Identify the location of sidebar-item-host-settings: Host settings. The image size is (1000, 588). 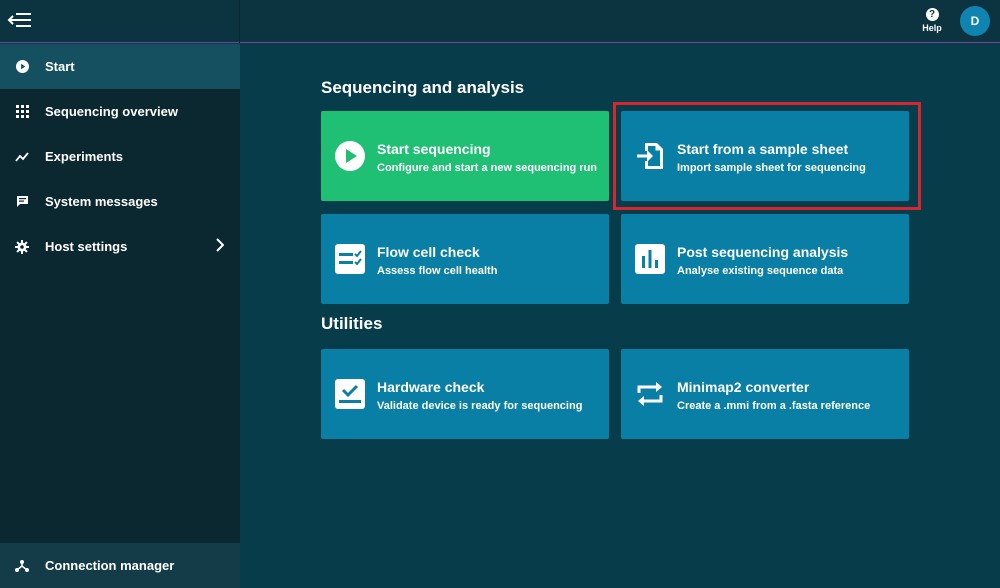
(120, 246).